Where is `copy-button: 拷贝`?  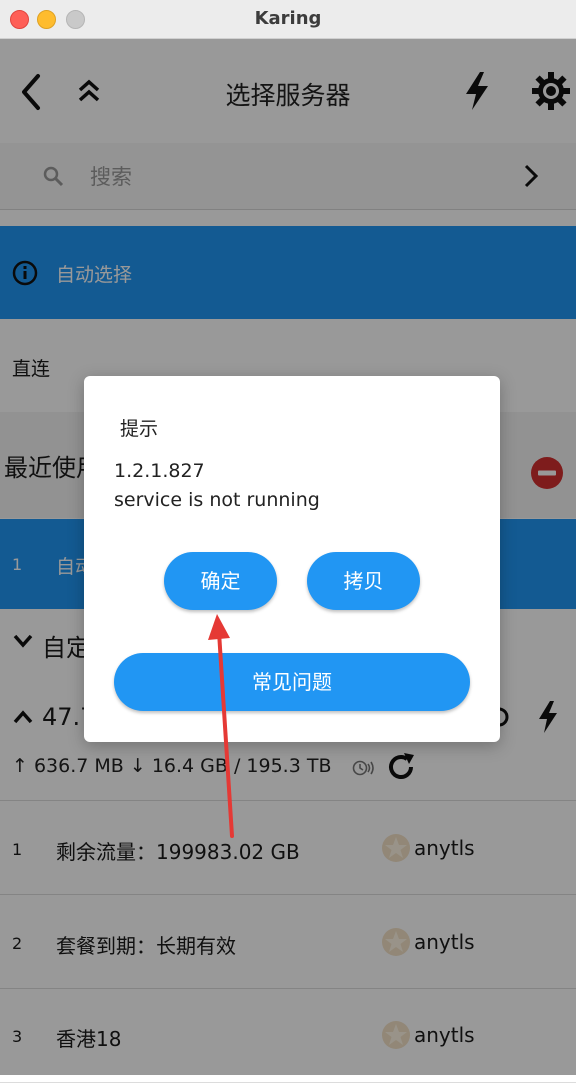
copy-button: 拷贝 is located at coordinates (363, 581).